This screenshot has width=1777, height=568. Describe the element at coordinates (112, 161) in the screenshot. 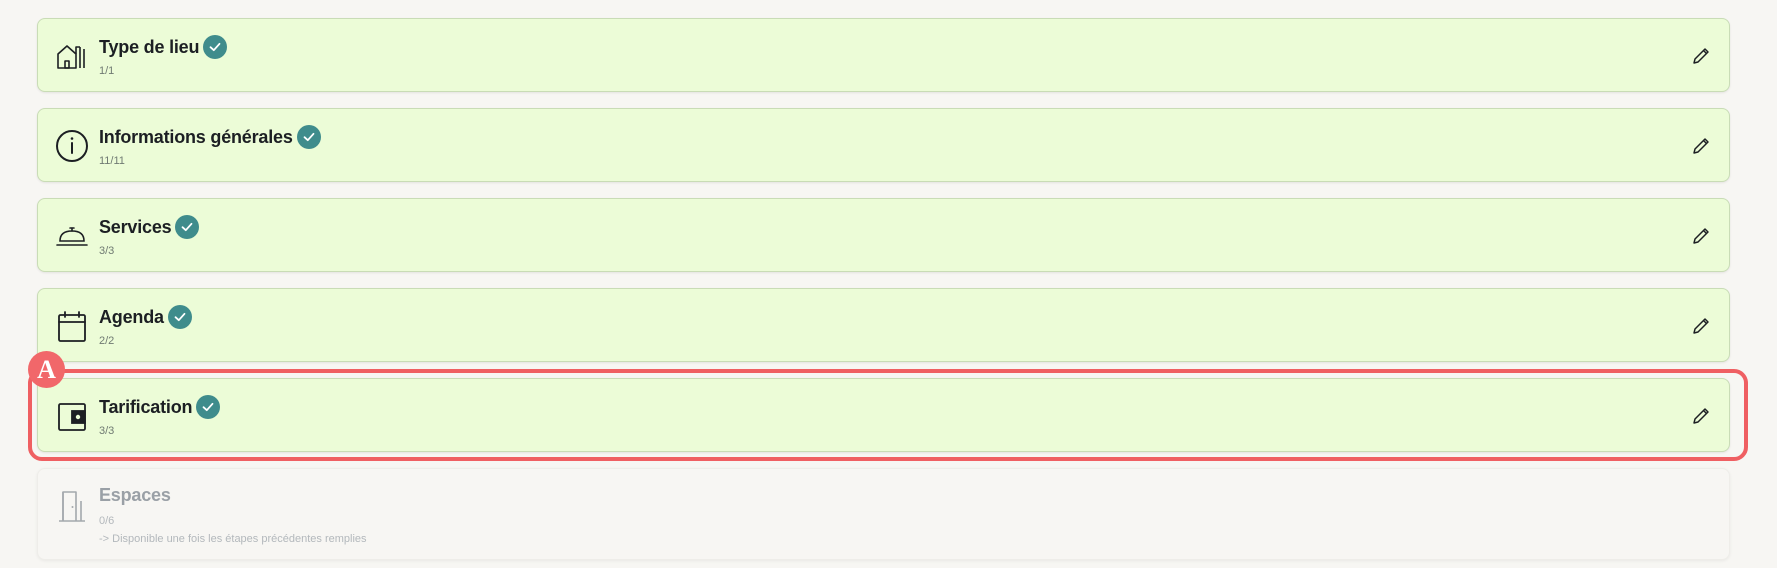

I see `step-count: 11/11` at that location.